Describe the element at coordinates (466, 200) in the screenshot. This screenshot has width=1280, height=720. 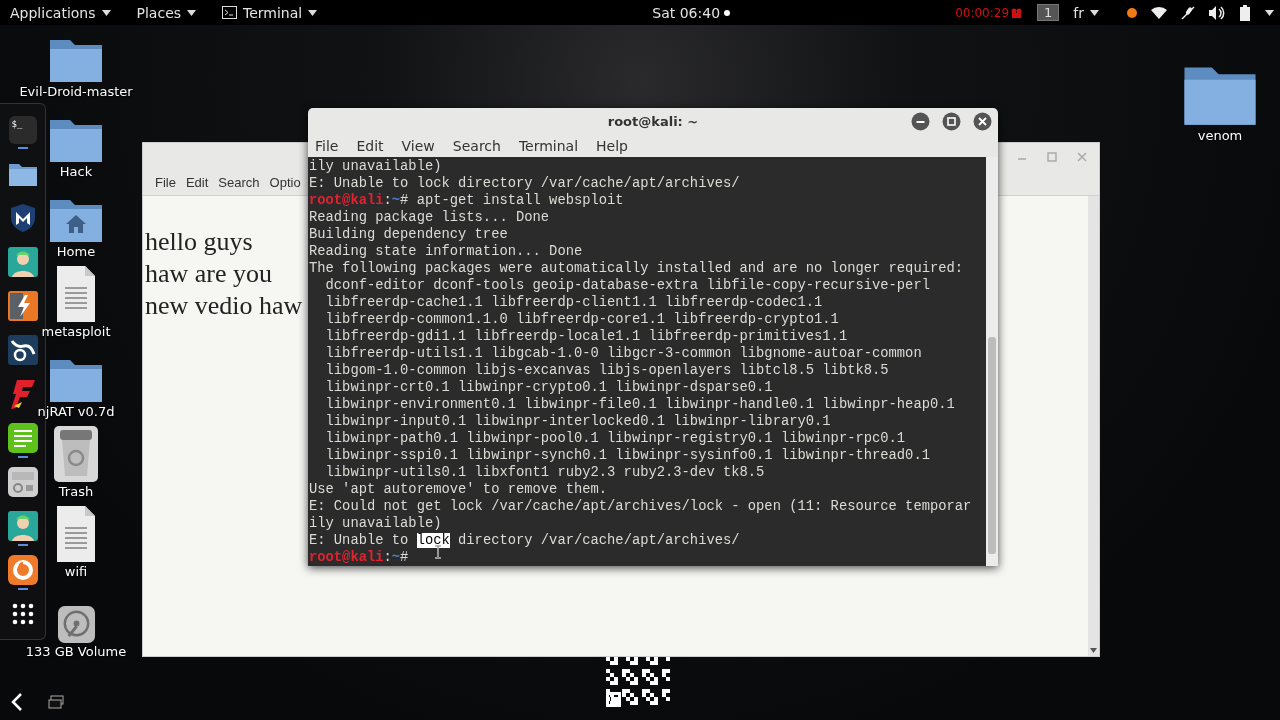
I see `terminal-line: root@kali:~# apt-get install websploit` at that location.